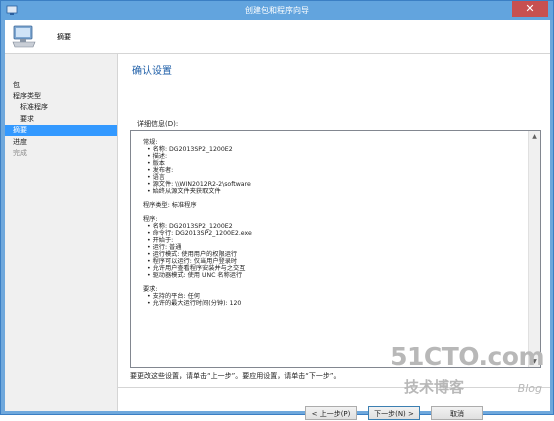 The height and width of the screenshot is (421, 554). Describe the element at coordinates (184, 191) in the screenshot. I see `details-item: • 始终从源文件夹获取文件` at that location.